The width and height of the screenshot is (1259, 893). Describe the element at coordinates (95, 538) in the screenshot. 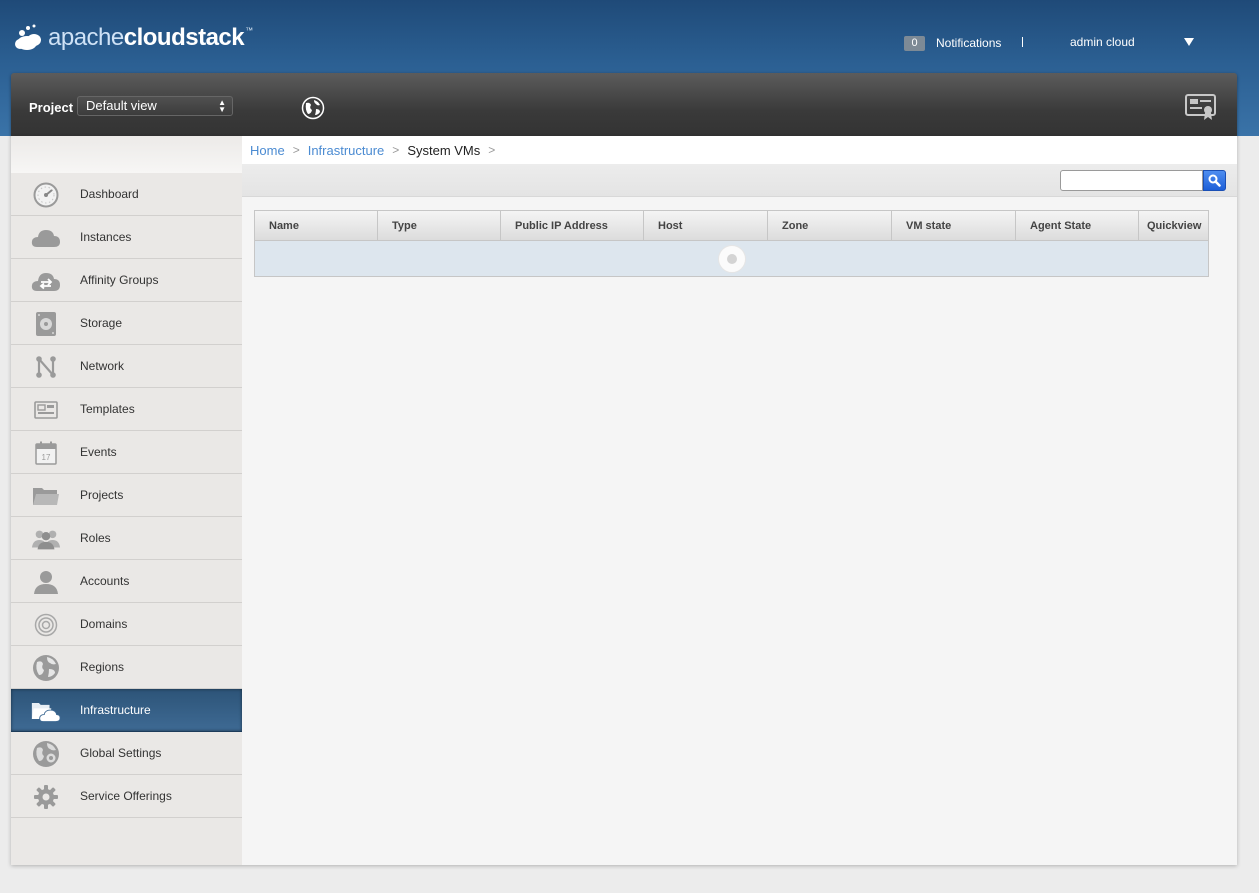

I see `sidebar-item-label: Roles` at that location.